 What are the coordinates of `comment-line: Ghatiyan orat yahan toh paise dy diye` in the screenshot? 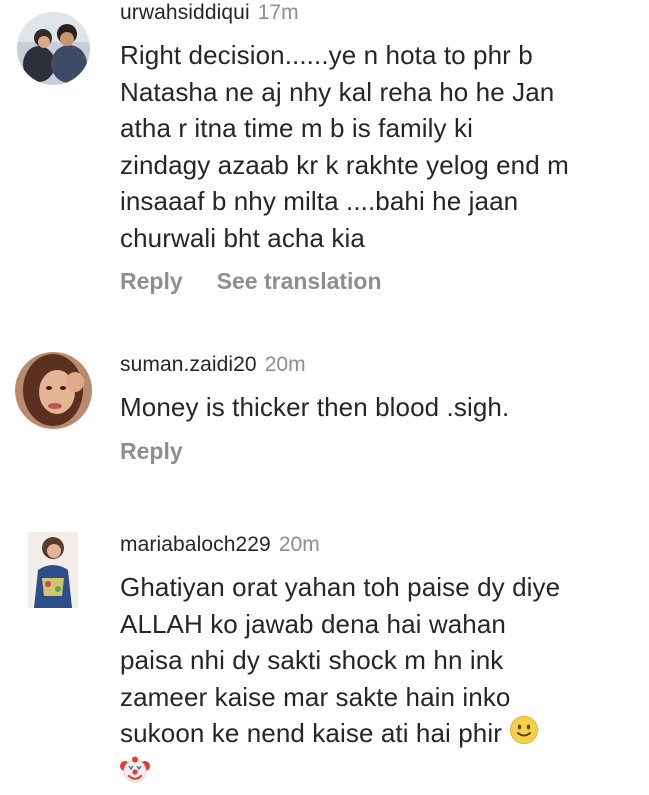 It's located at (340, 587).